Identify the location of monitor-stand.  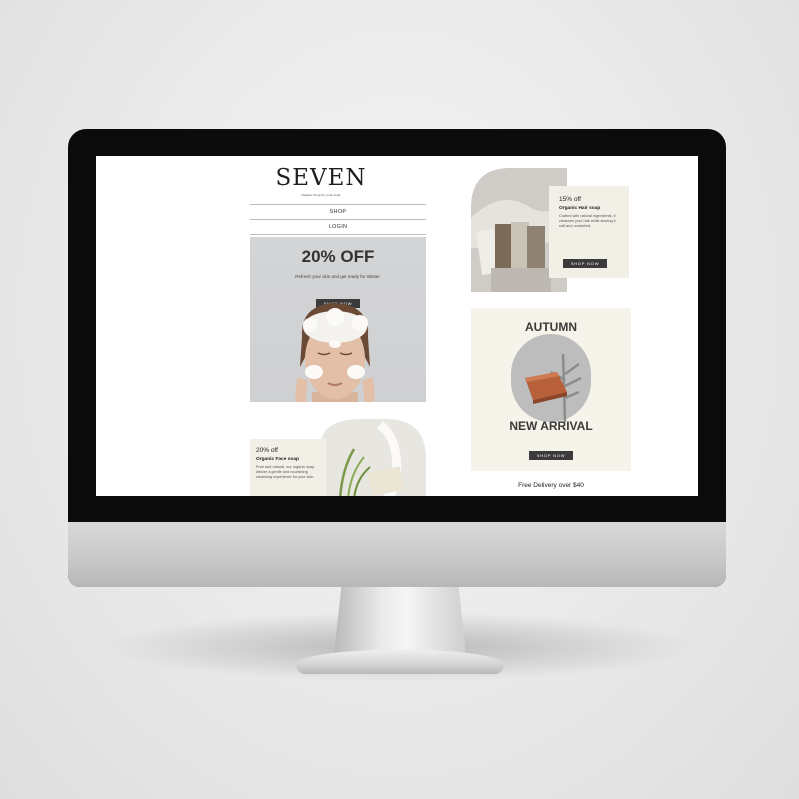
(400, 618).